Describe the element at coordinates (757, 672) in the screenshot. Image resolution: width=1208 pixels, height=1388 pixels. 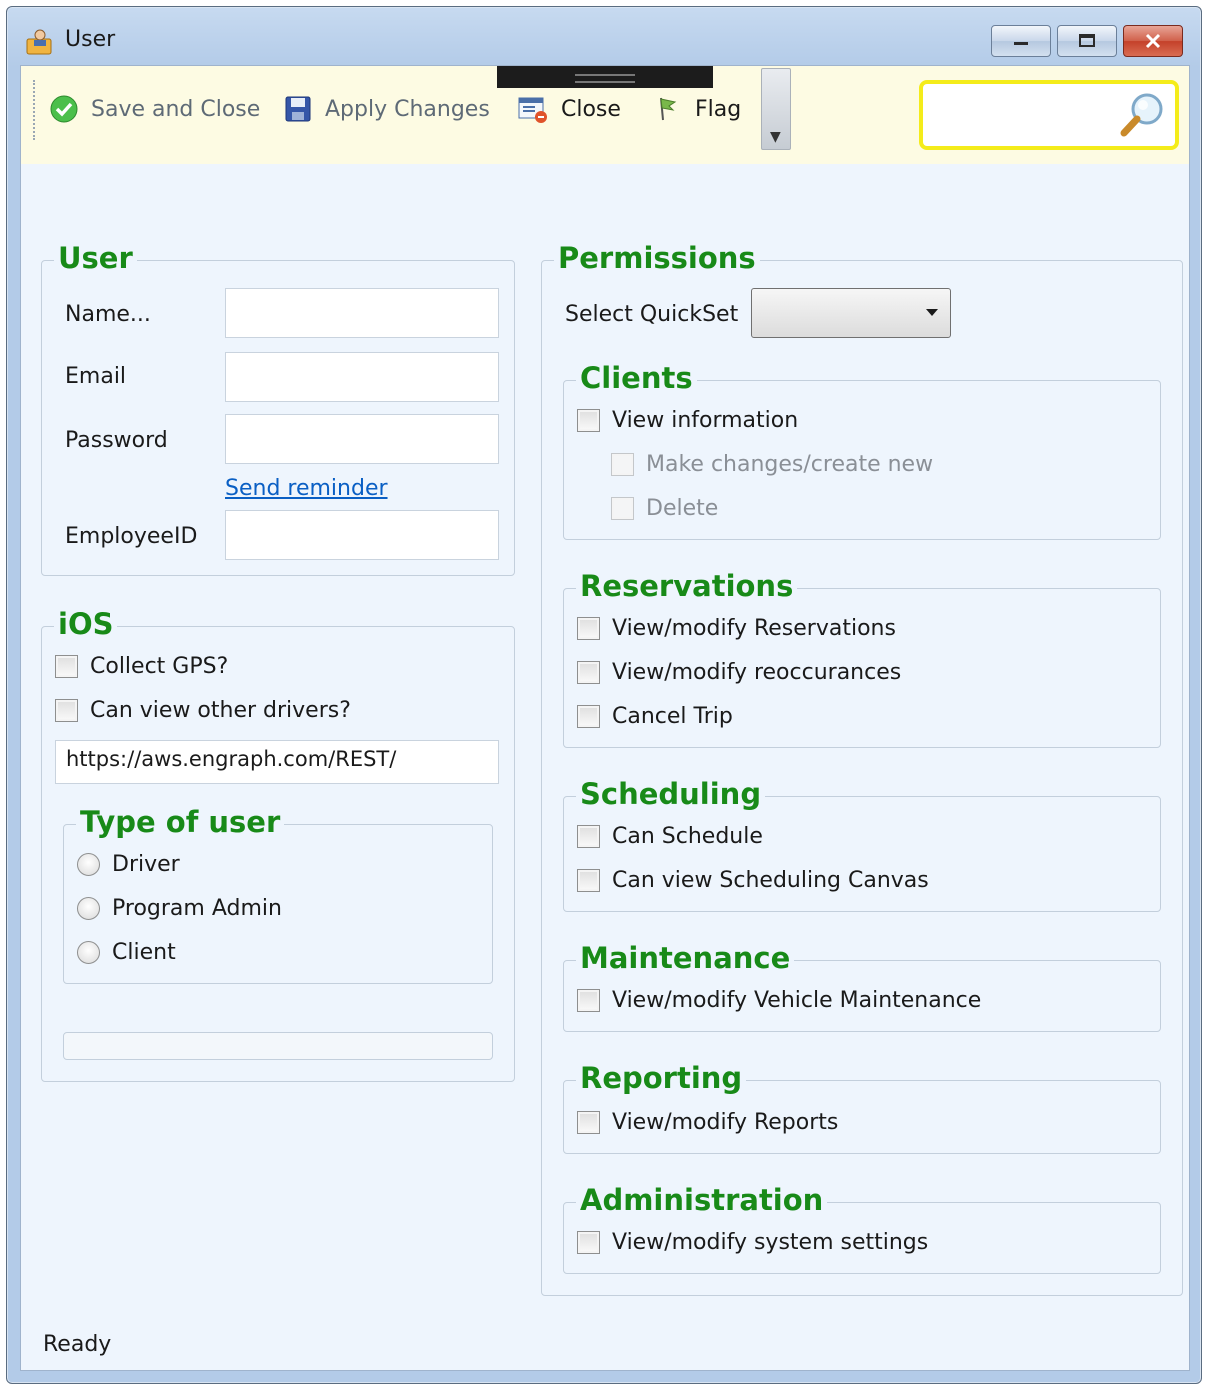
I see `reservations-reoccurances-label: View/modify reoccurances` at that location.